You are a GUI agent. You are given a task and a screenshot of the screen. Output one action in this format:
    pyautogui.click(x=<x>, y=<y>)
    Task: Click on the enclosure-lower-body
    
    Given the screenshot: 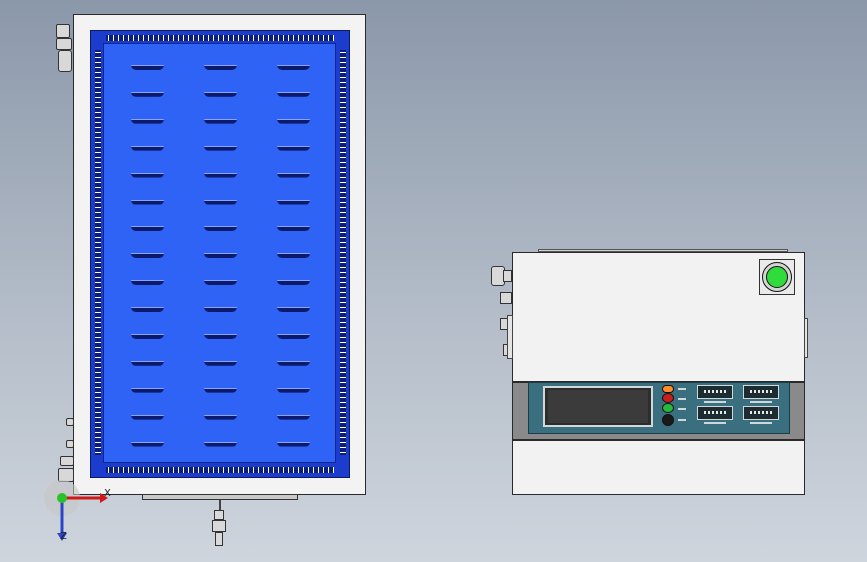 What is the action you would take?
    pyautogui.click(x=658, y=467)
    